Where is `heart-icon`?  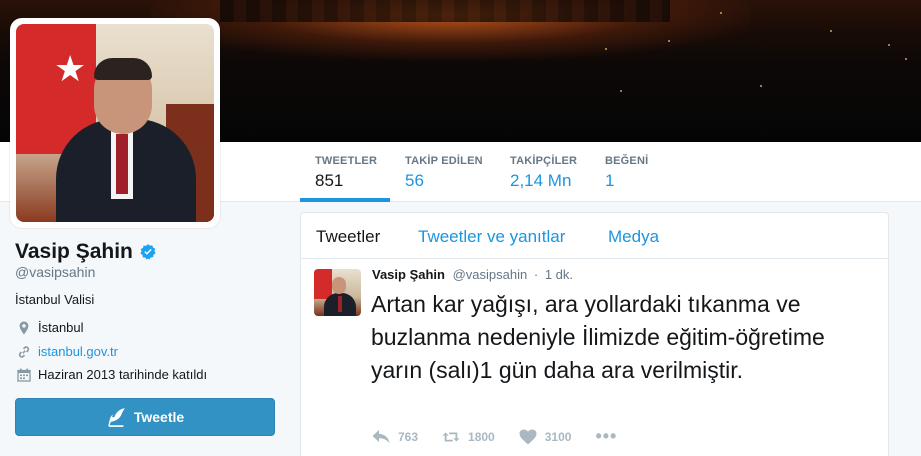
heart-icon is located at coordinates (528, 436).